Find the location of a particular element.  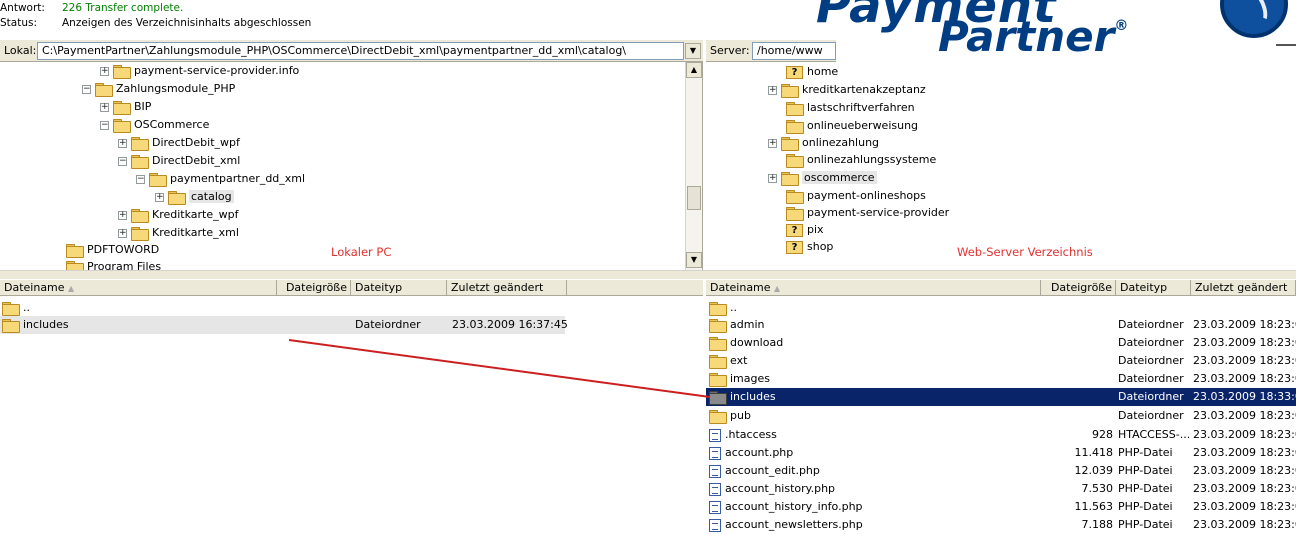

tree-item: PDFTOWORD is located at coordinates (112, 250).